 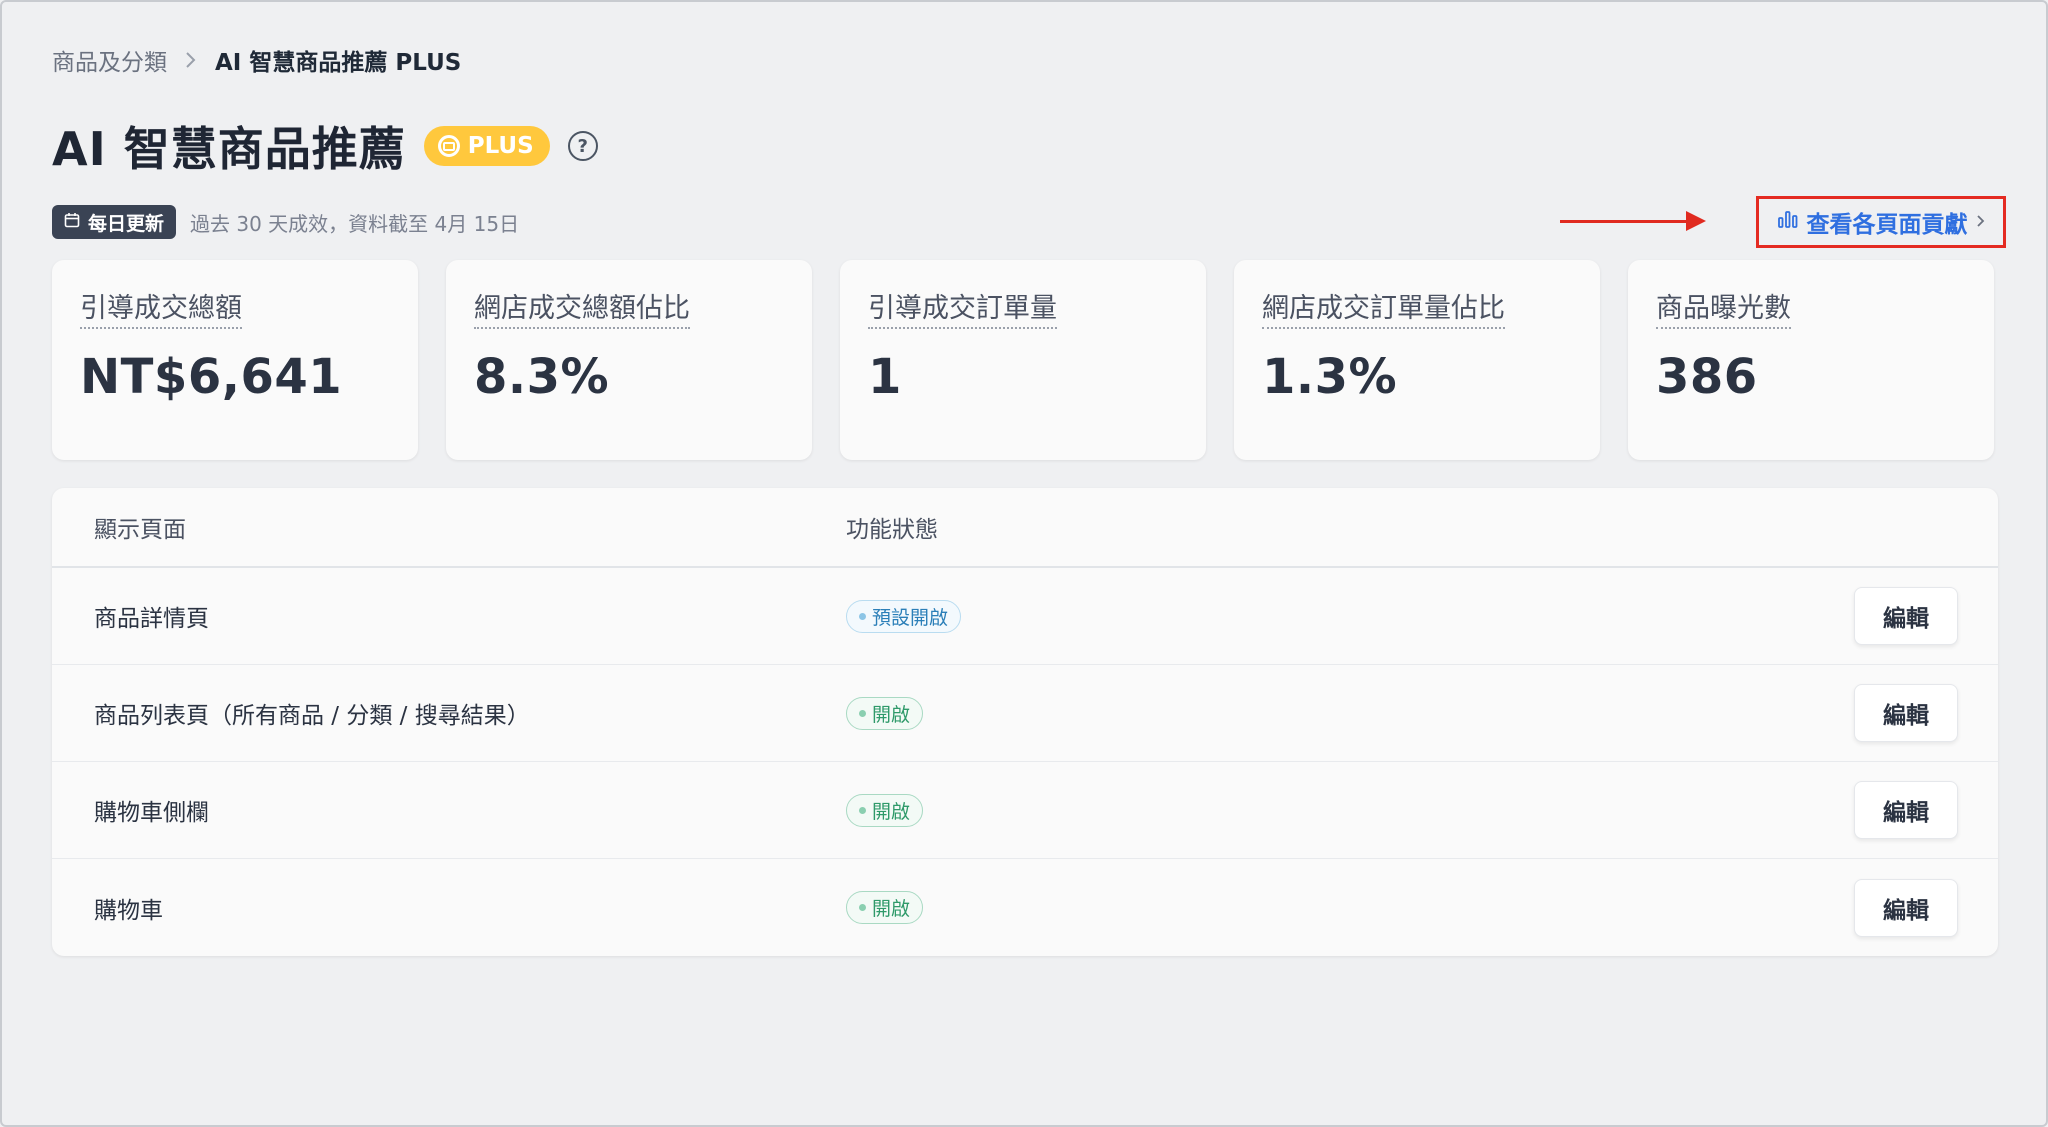 I want to click on breadcrumb-current: AI 智慧商品推薦 PLUS, so click(x=338, y=63).